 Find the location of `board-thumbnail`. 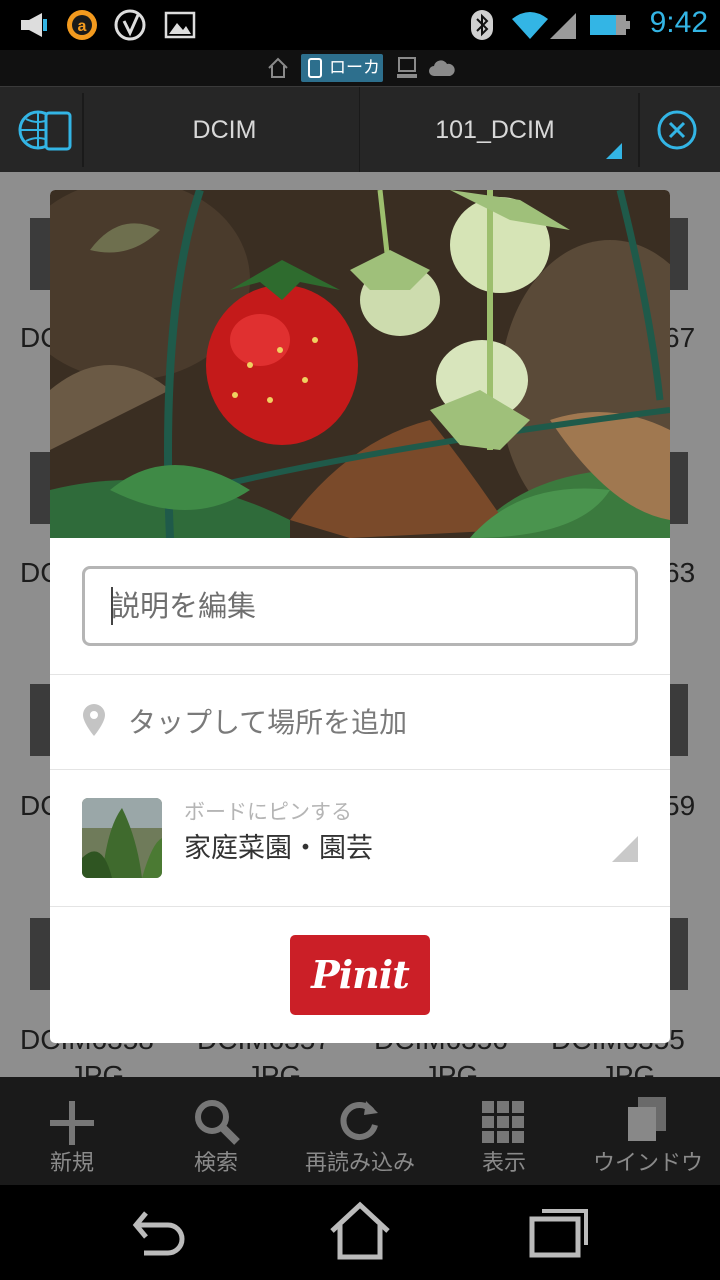

board-thumbnail is located at coordinates (122, 838).